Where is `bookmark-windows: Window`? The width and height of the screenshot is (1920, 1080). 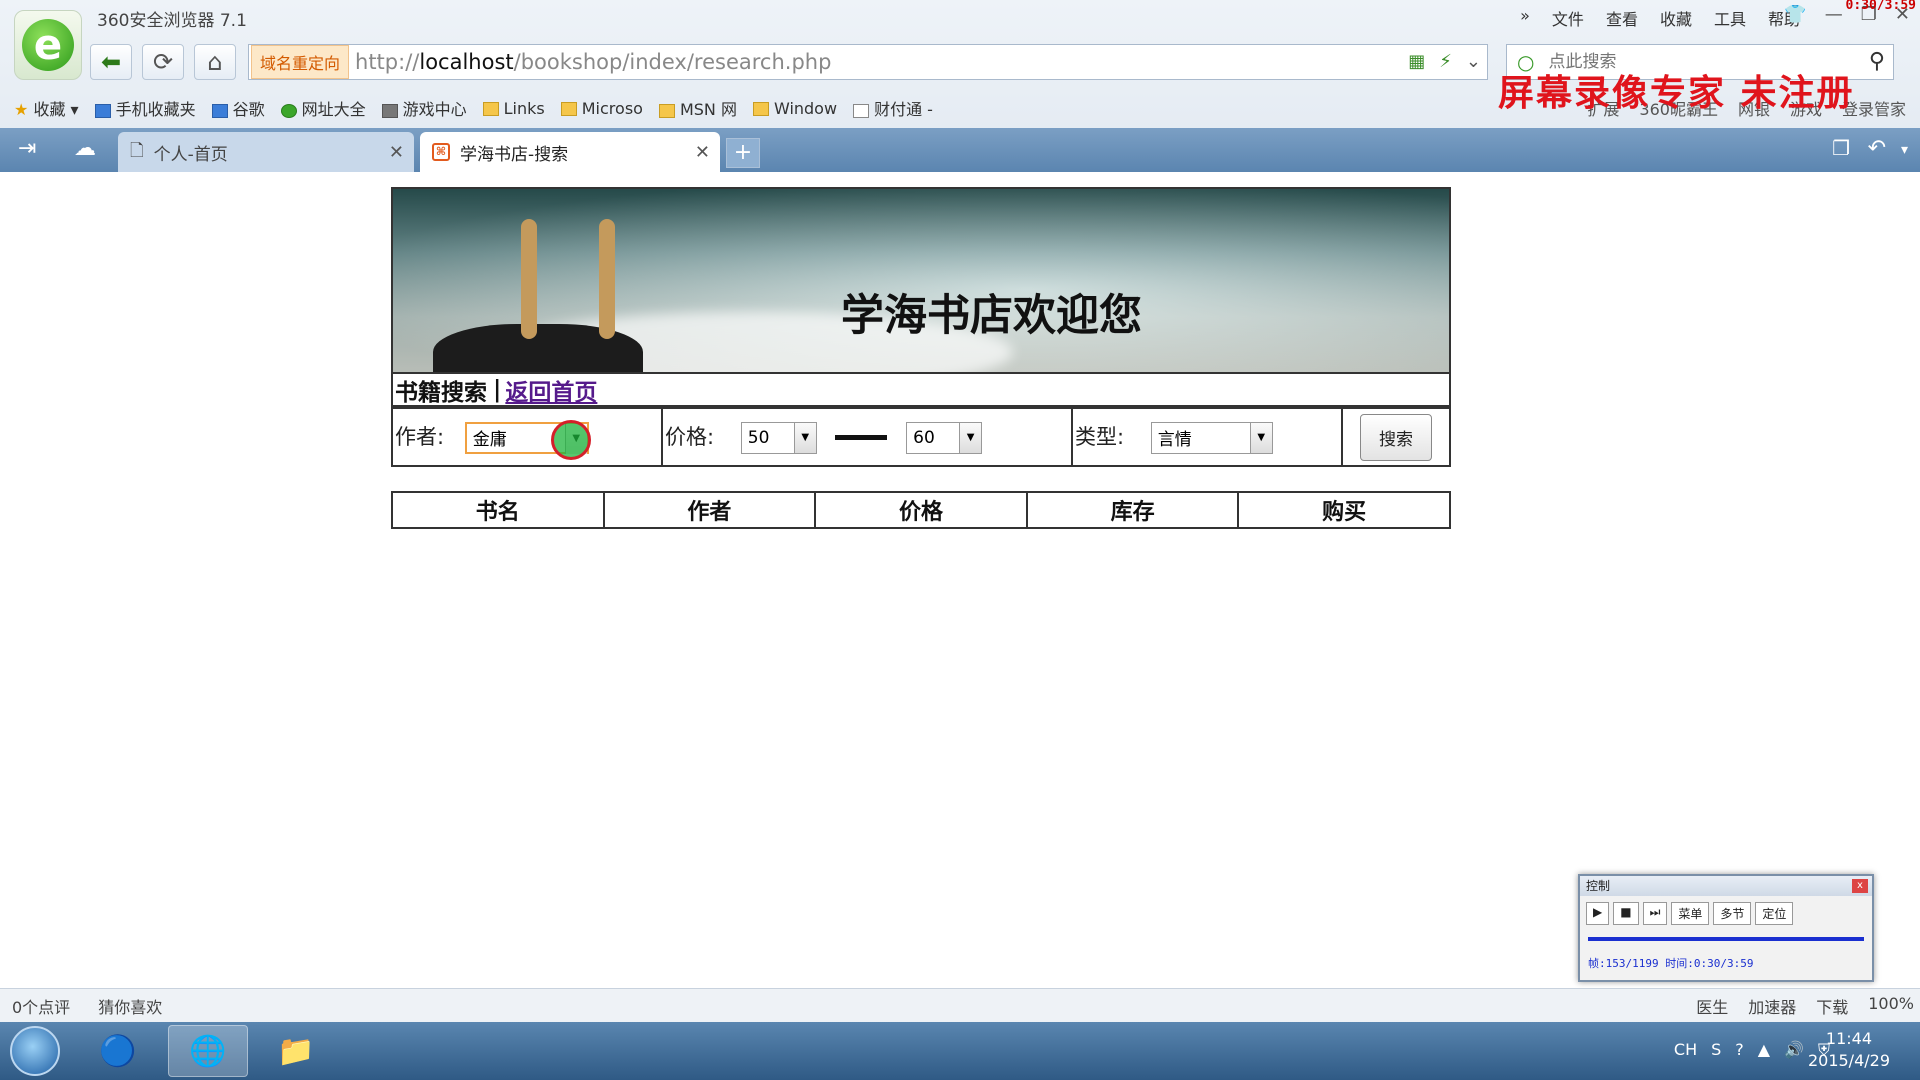
bookmark-windows: Window is located at coordinates (794, 108).